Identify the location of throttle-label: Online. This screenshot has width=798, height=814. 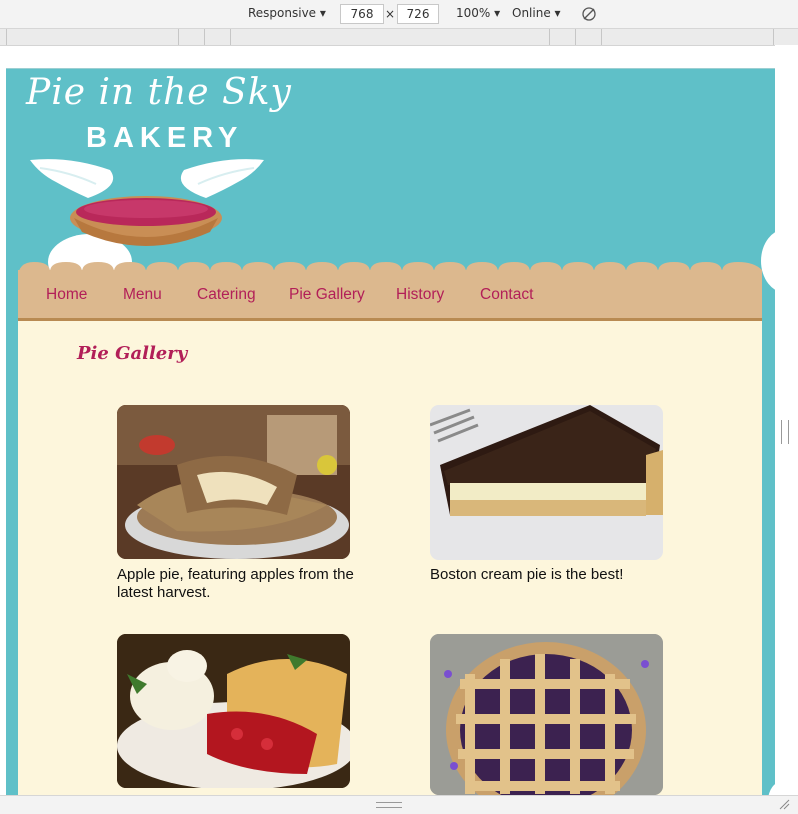
(531, 13).